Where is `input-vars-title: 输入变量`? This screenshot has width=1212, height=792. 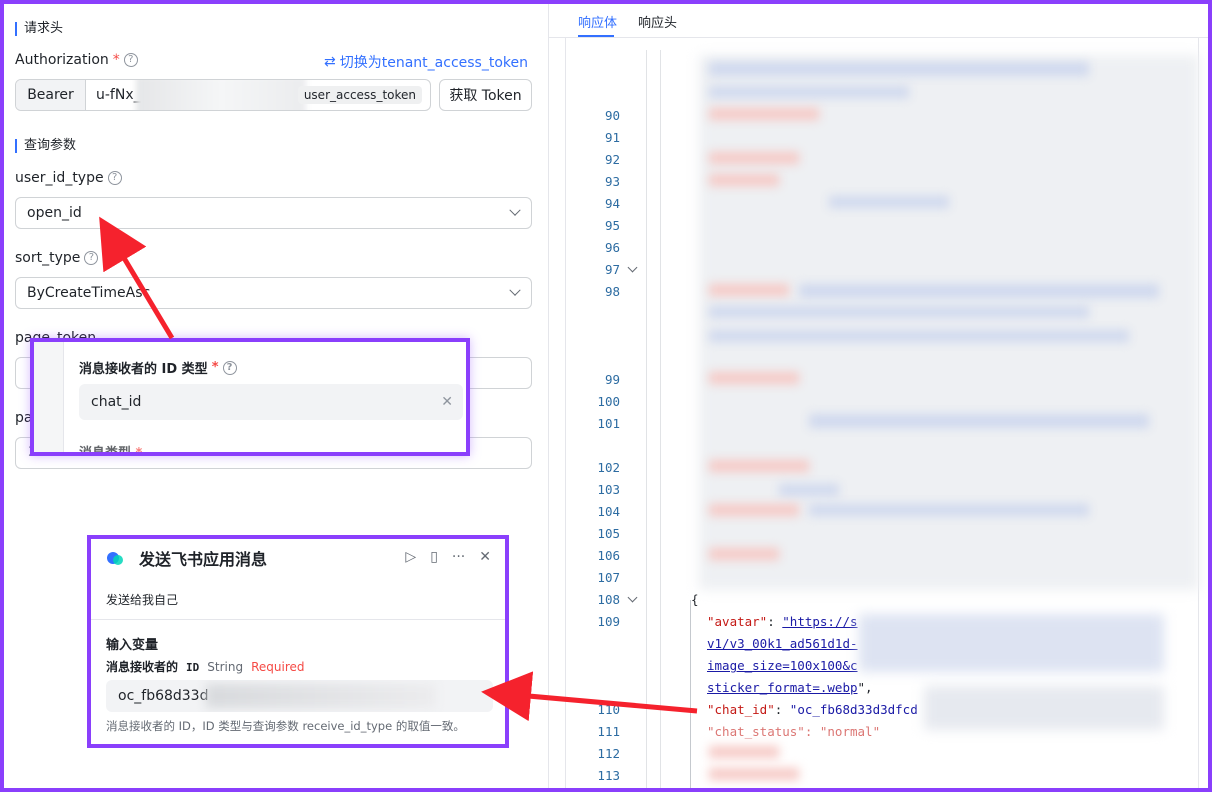
input-vars-title: 输入变量 is located at coordinates (132, 645).